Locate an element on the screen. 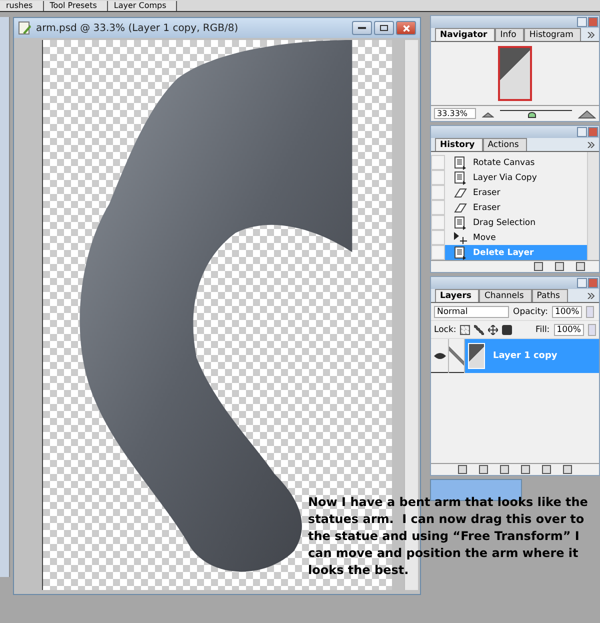  fill-field: 100% is located at coordinates (569, 330).